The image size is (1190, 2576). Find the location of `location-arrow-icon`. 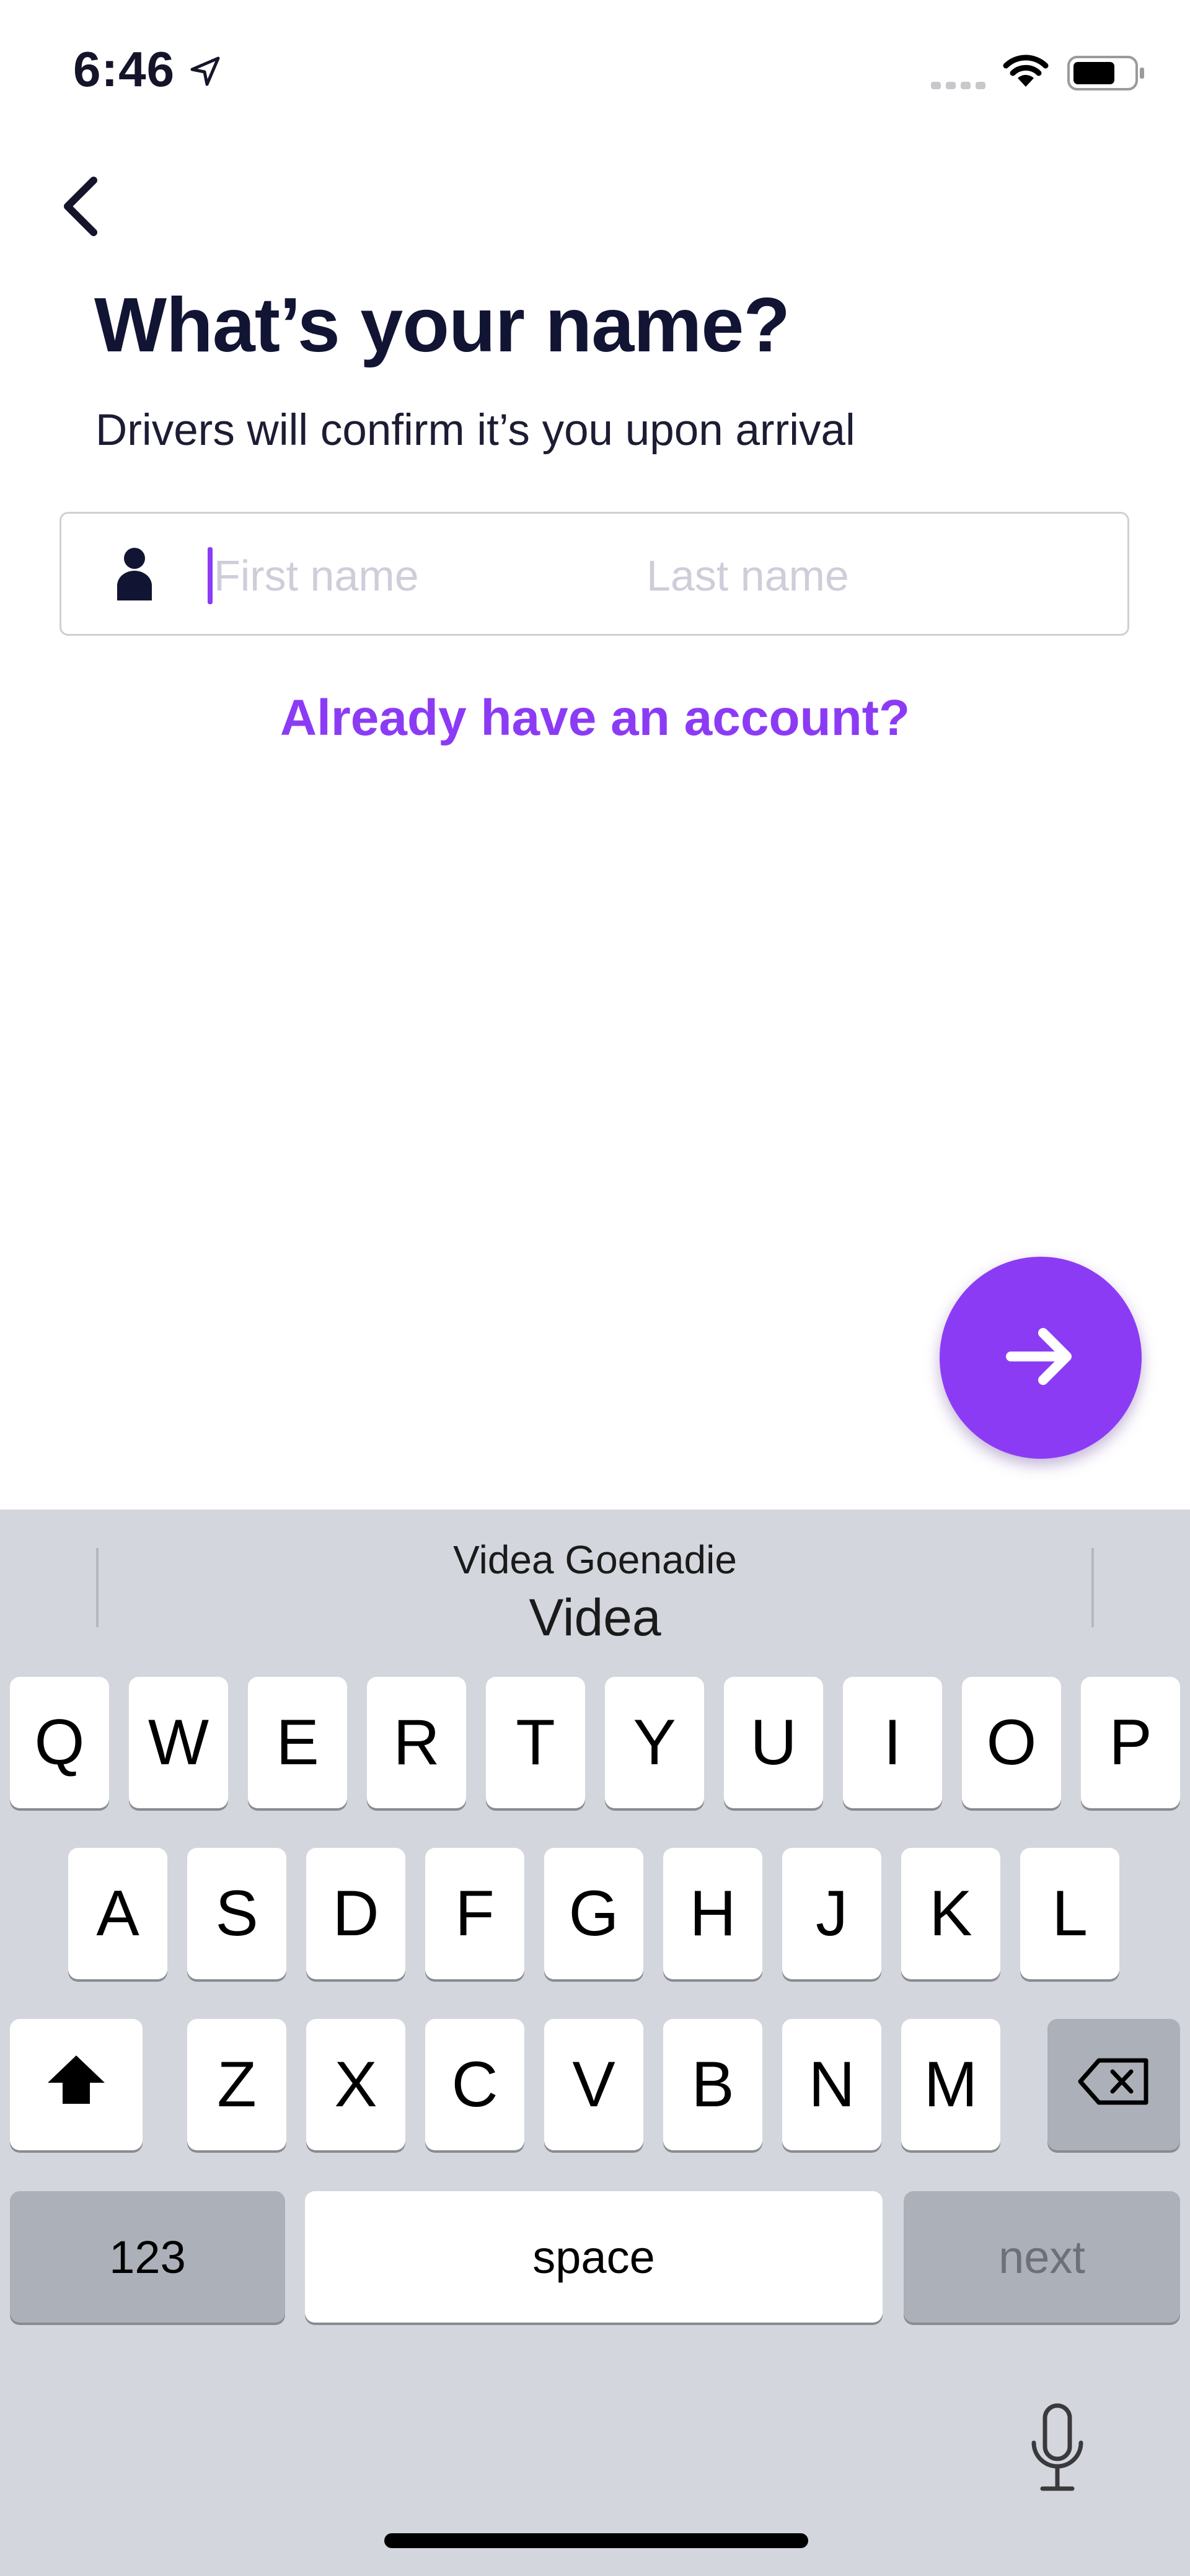

location-arrow-icon is located at coordinates (205, 73).